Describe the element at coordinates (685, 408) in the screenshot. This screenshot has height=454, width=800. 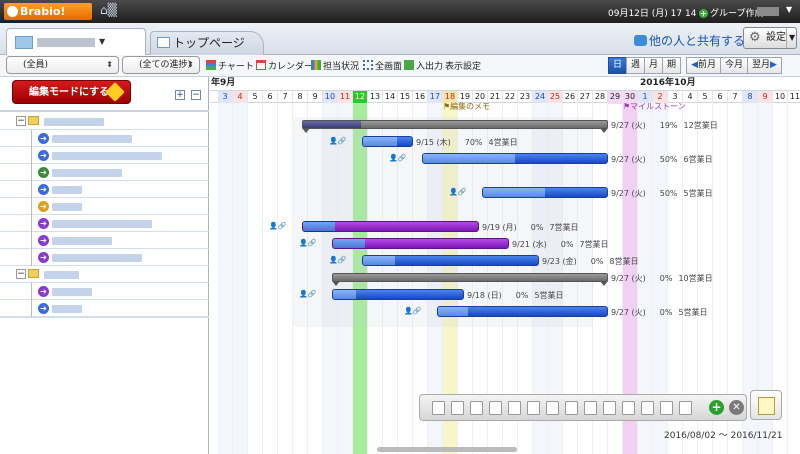
I see `note-icon` at that location.